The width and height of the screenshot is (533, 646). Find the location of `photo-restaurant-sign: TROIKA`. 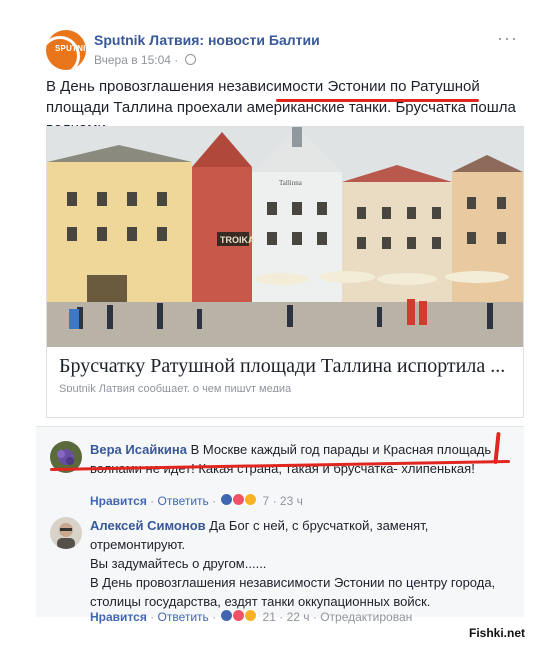

photo-restaurant-sign: TROIKA is located at coordinates (237, 240).